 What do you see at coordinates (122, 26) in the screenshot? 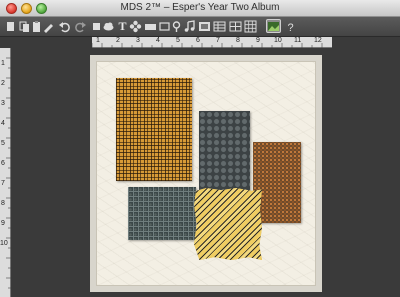
I see `text-tool-icon: T` at bounding box center [122, 26].